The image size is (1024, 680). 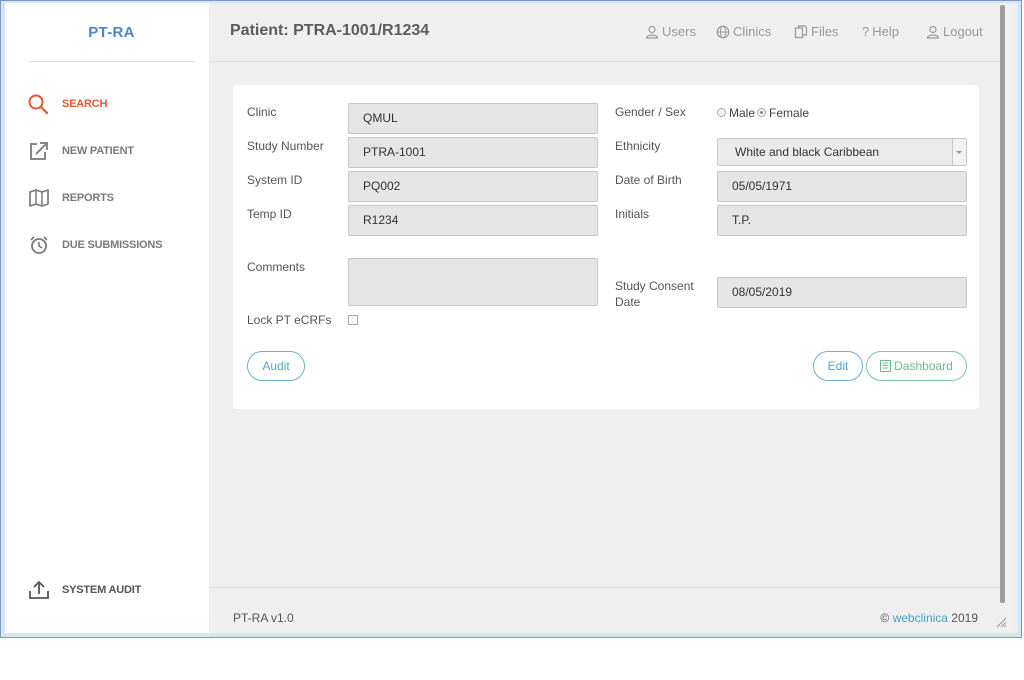 I want to click on dashboard-button: Dashboard, so click(x=916, y=366).